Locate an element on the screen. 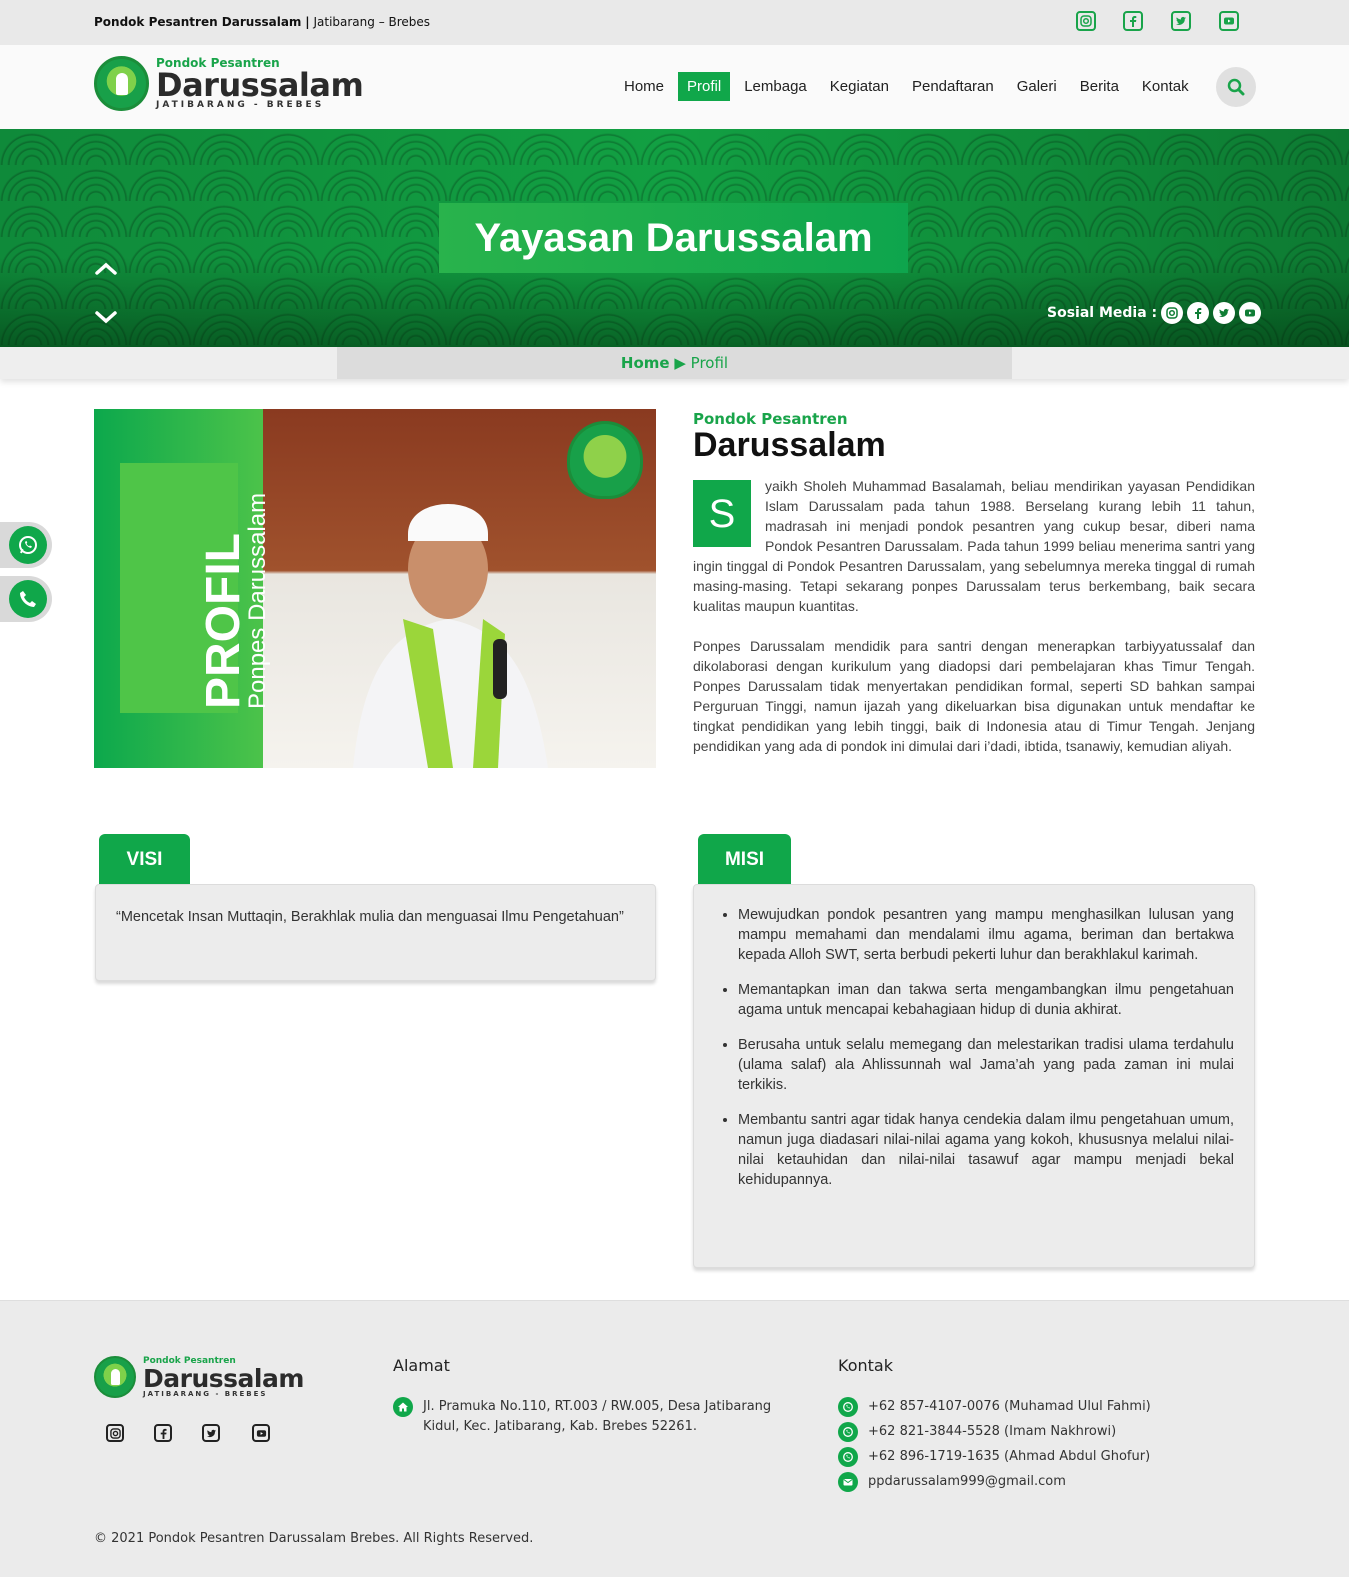 The height and width of the screenshot is (1577, 1349). nav-galeri: Galeri is located at coordinates (1037, 86).